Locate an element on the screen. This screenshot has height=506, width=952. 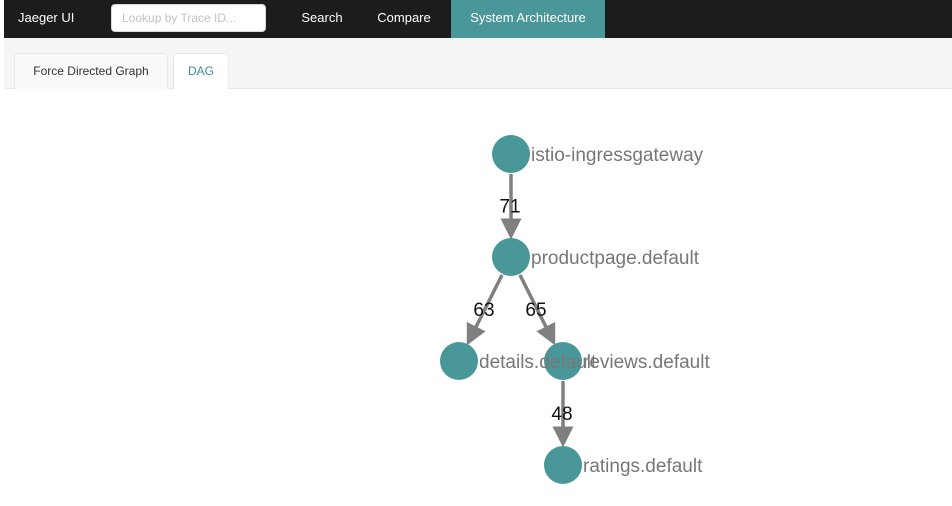
service-node-istio is located at coordinates (511, 154).